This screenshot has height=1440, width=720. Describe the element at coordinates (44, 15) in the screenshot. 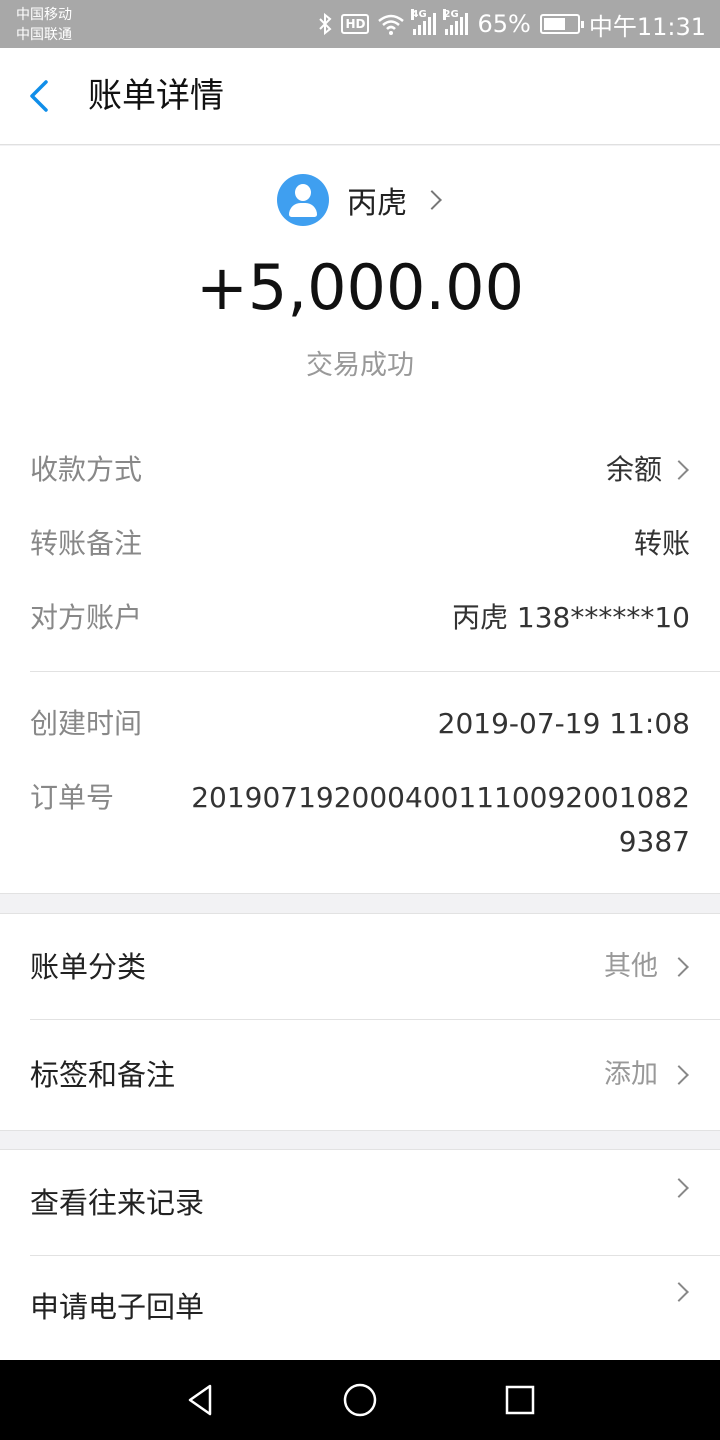

I see `carrier-1: 中国移动` at that location.